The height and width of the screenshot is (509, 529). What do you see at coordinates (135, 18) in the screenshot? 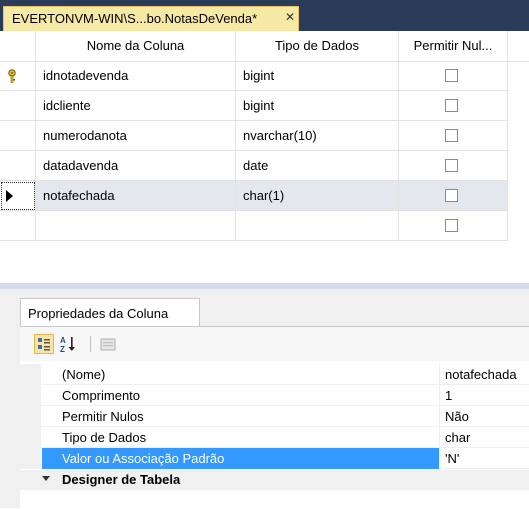
I see `document-tab-title: EVERTONVM-WIN\S...bo.NotasDeVenda*` at bounding box center [135, 18].